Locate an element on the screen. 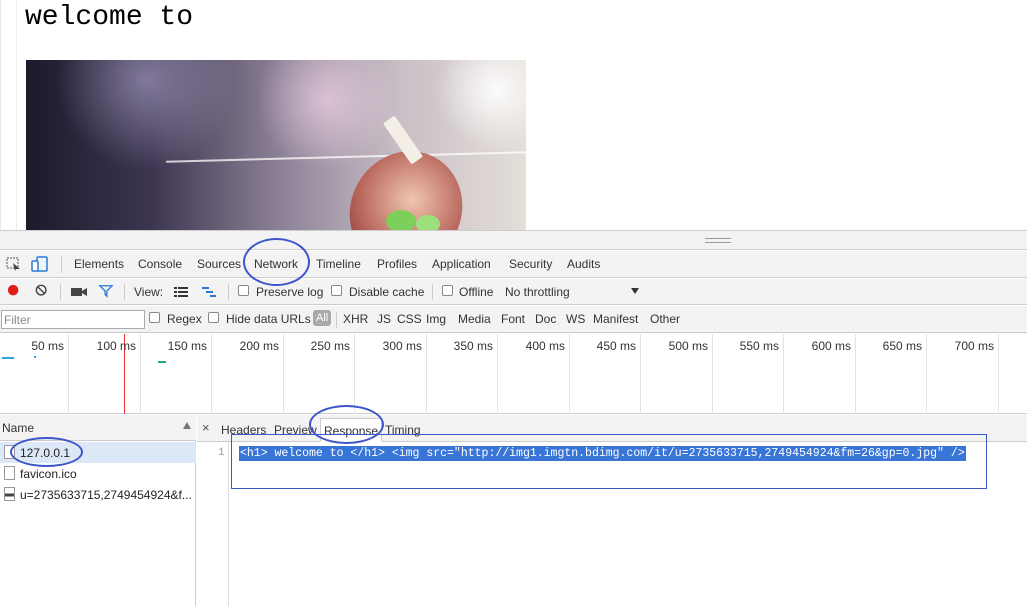 This screenshot has width=1027, height=606. regex-label: Regex is located at coordinates (184, 319).